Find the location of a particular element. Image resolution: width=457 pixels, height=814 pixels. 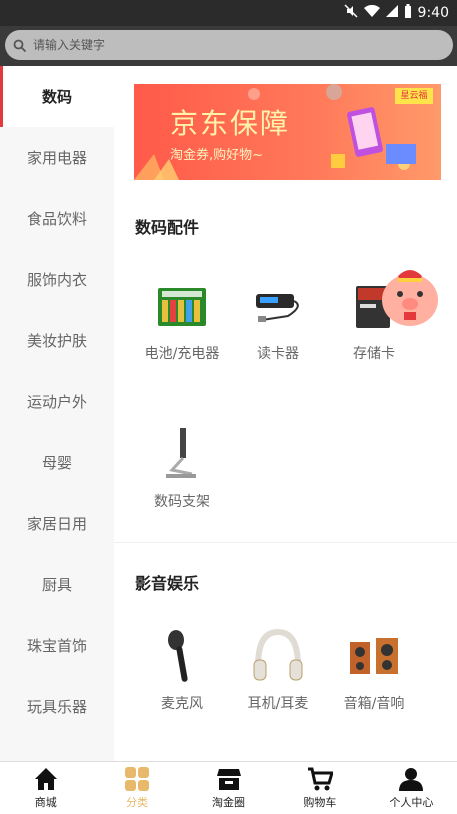

product-speaker: 音箱/音响 is located at coordinates (374, 670).